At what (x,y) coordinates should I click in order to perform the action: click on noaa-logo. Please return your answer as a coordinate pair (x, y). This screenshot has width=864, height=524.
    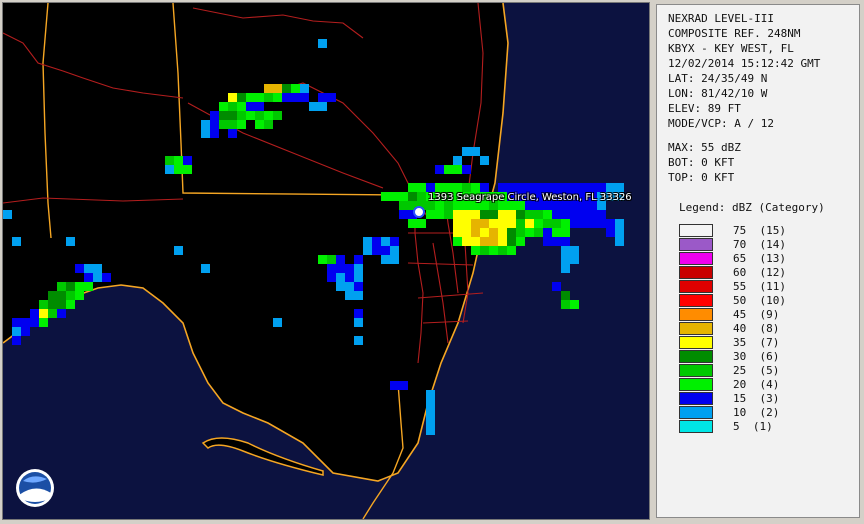
    Looking at the image, I should click on (35, 488).